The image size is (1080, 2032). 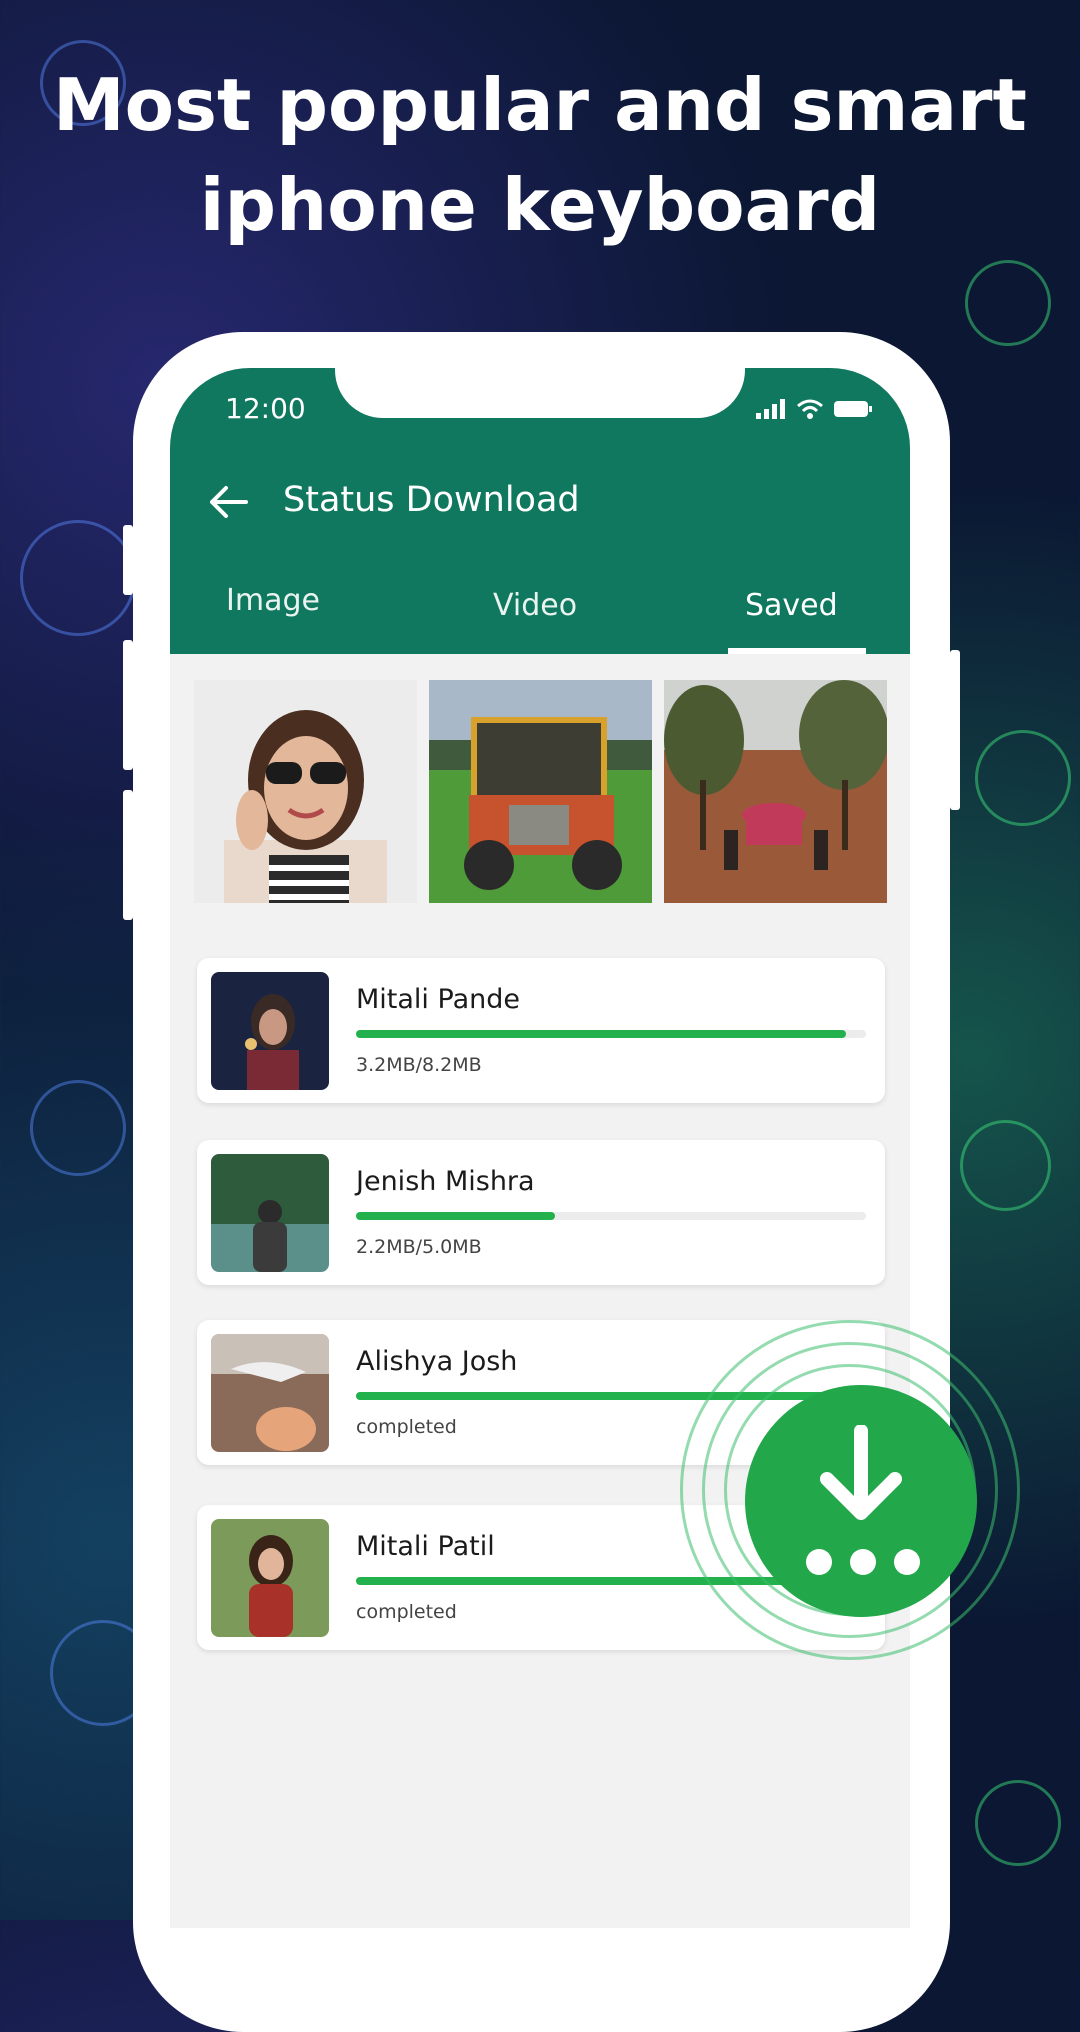 What do you see at coordinates (540, 393) in the screenshot?
I see `phone-notch` at bounding box center [540, 393].